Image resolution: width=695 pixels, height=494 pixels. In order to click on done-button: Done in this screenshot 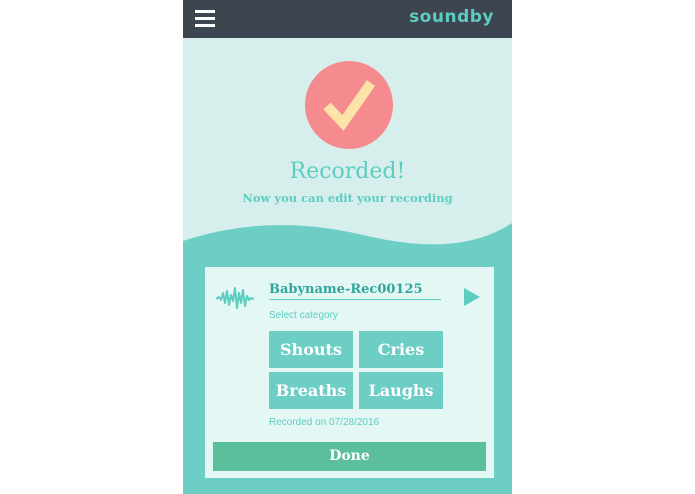, I will do `click(349, 456)`.